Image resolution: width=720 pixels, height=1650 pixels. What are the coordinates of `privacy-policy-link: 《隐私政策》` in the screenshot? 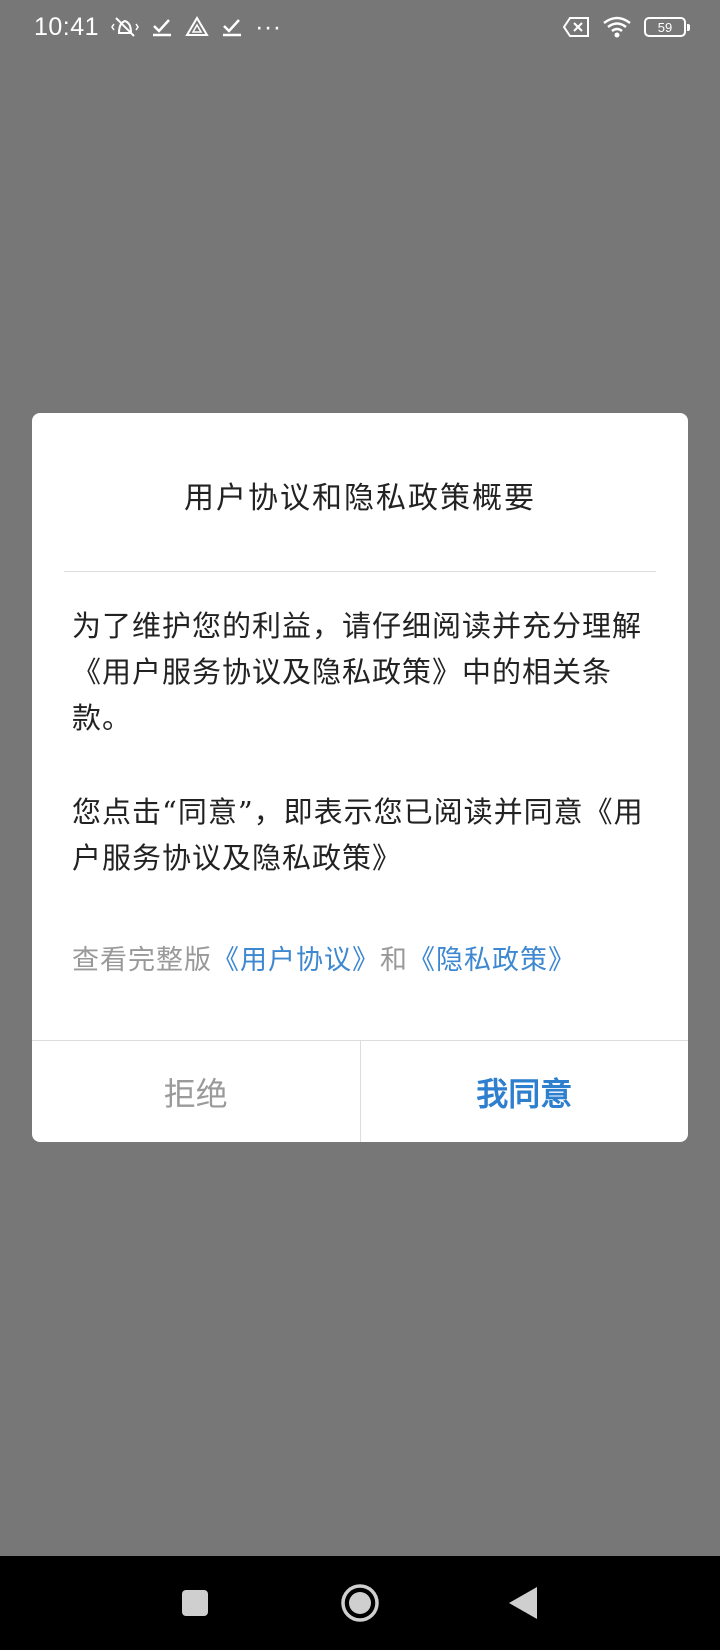 It's located at (492, 960).